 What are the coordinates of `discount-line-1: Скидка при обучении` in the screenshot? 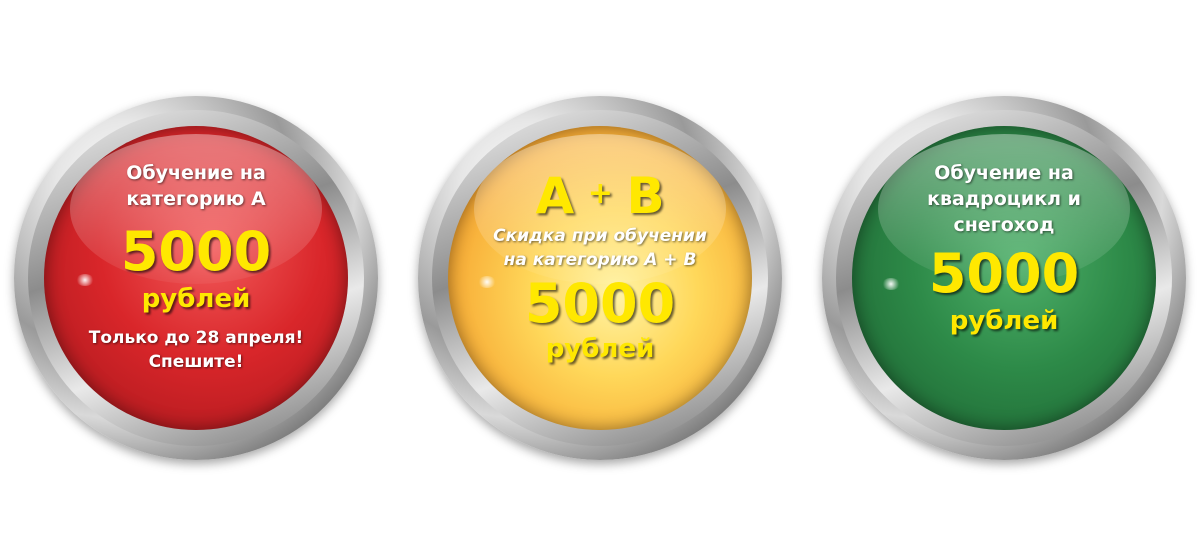 It's located at (600, 236).